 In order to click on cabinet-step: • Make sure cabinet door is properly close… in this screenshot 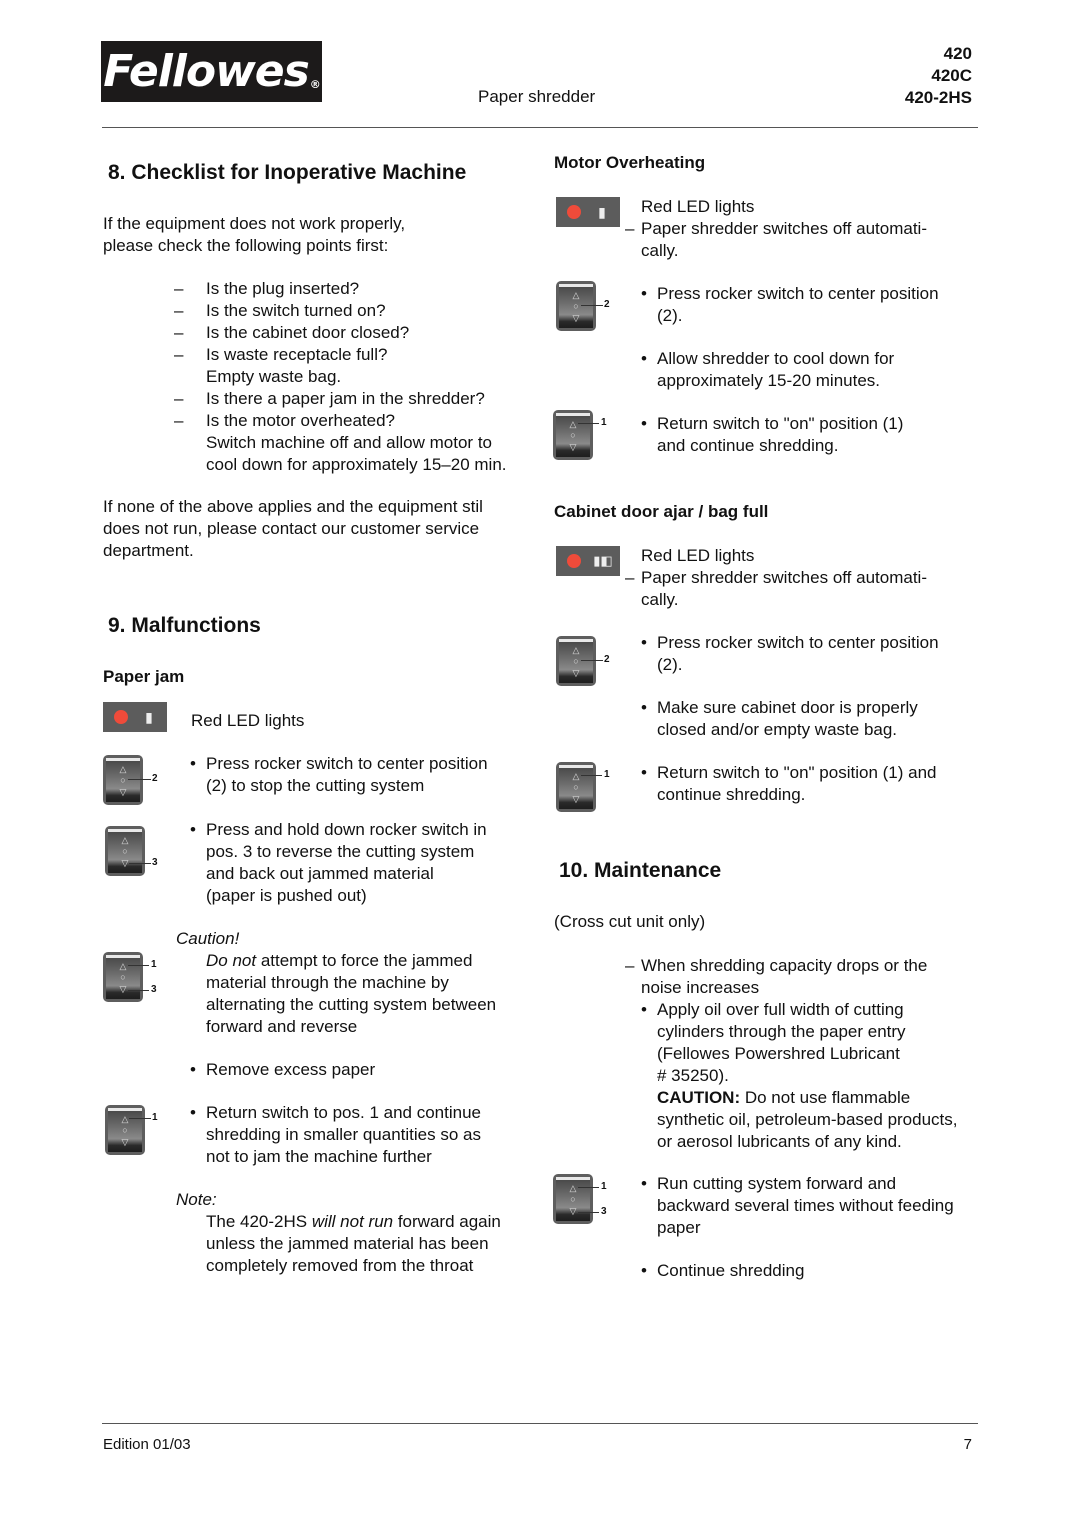, I will do `click(779, 719)`.